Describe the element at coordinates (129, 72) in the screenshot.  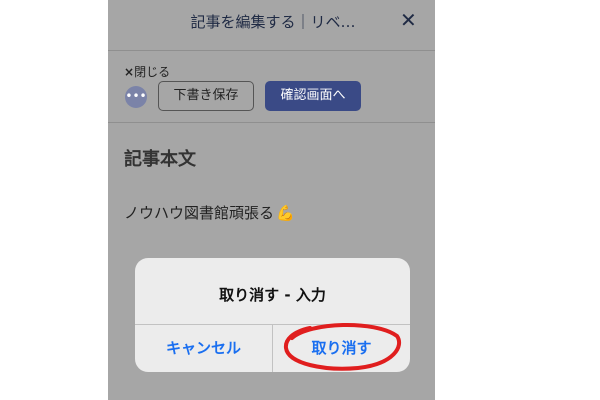
I see `close-small-icon: ×` at that location.